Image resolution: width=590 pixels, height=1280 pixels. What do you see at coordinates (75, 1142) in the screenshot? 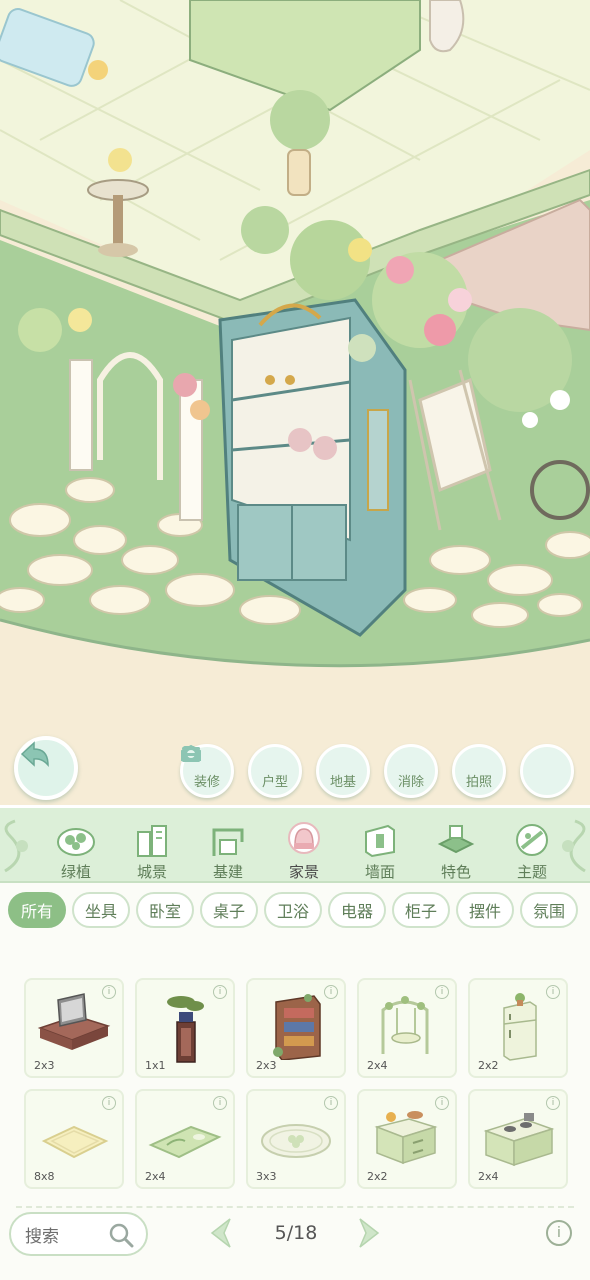
I see `floor-rug-icon` at bounding box center [75, 1142].